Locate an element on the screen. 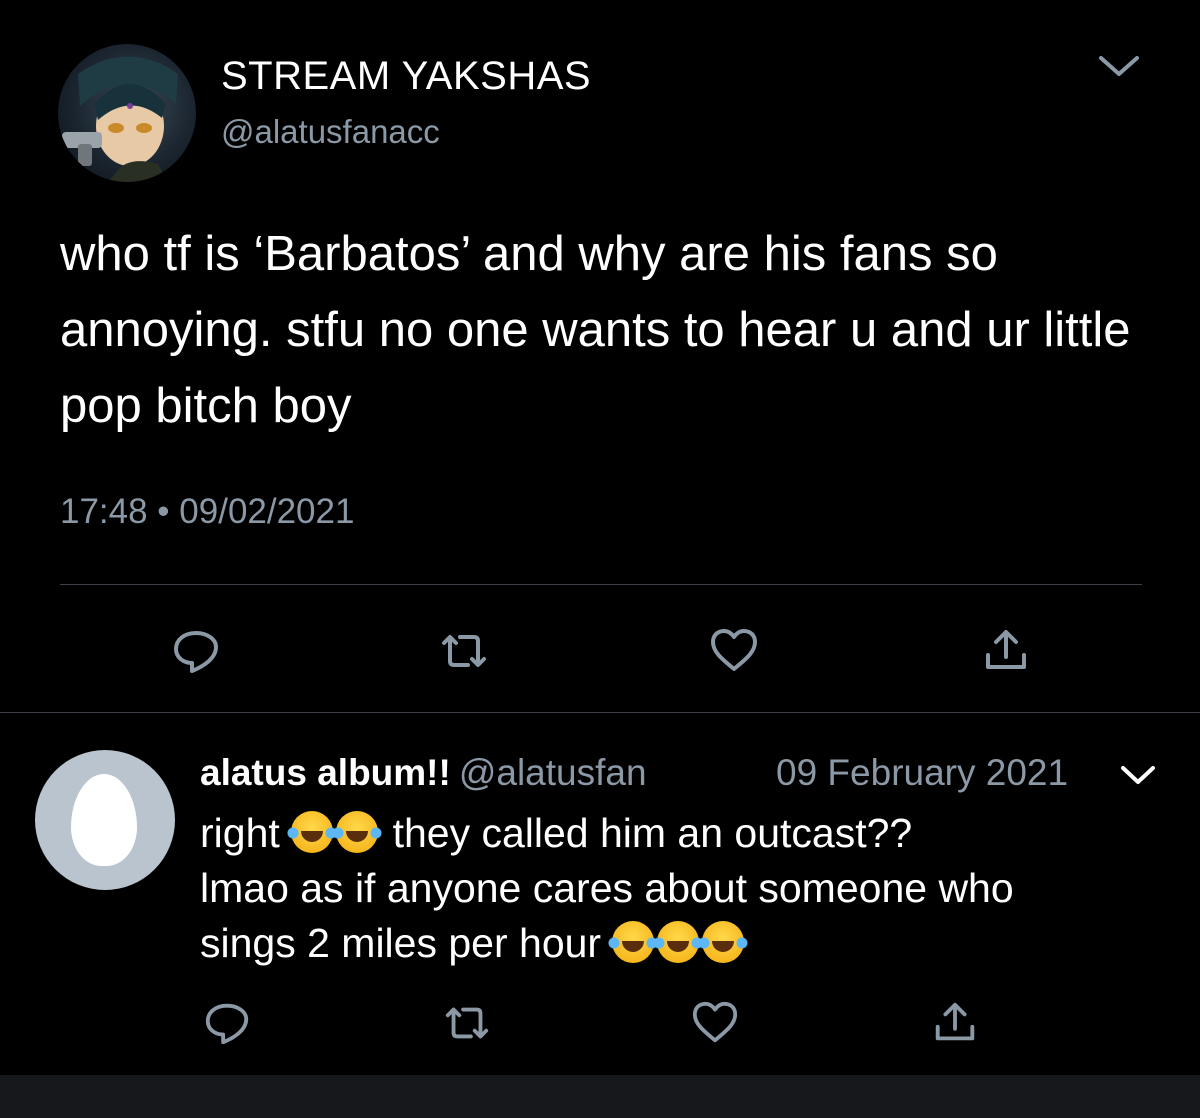 The height and width of the screenshot is (1118, 1200). reply-line-1: right they called him an outcast?? is located at coordinates (690, 833).